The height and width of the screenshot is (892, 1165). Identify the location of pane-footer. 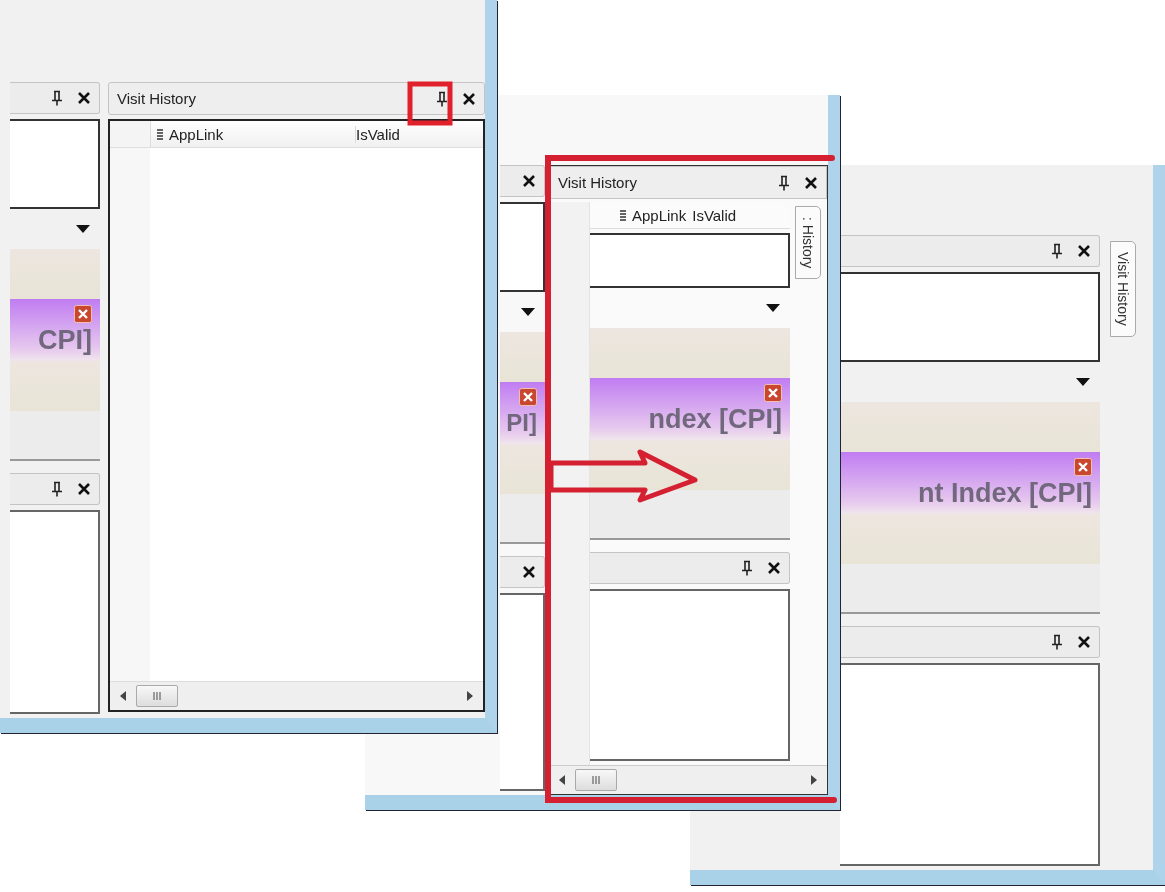
(522, 519).